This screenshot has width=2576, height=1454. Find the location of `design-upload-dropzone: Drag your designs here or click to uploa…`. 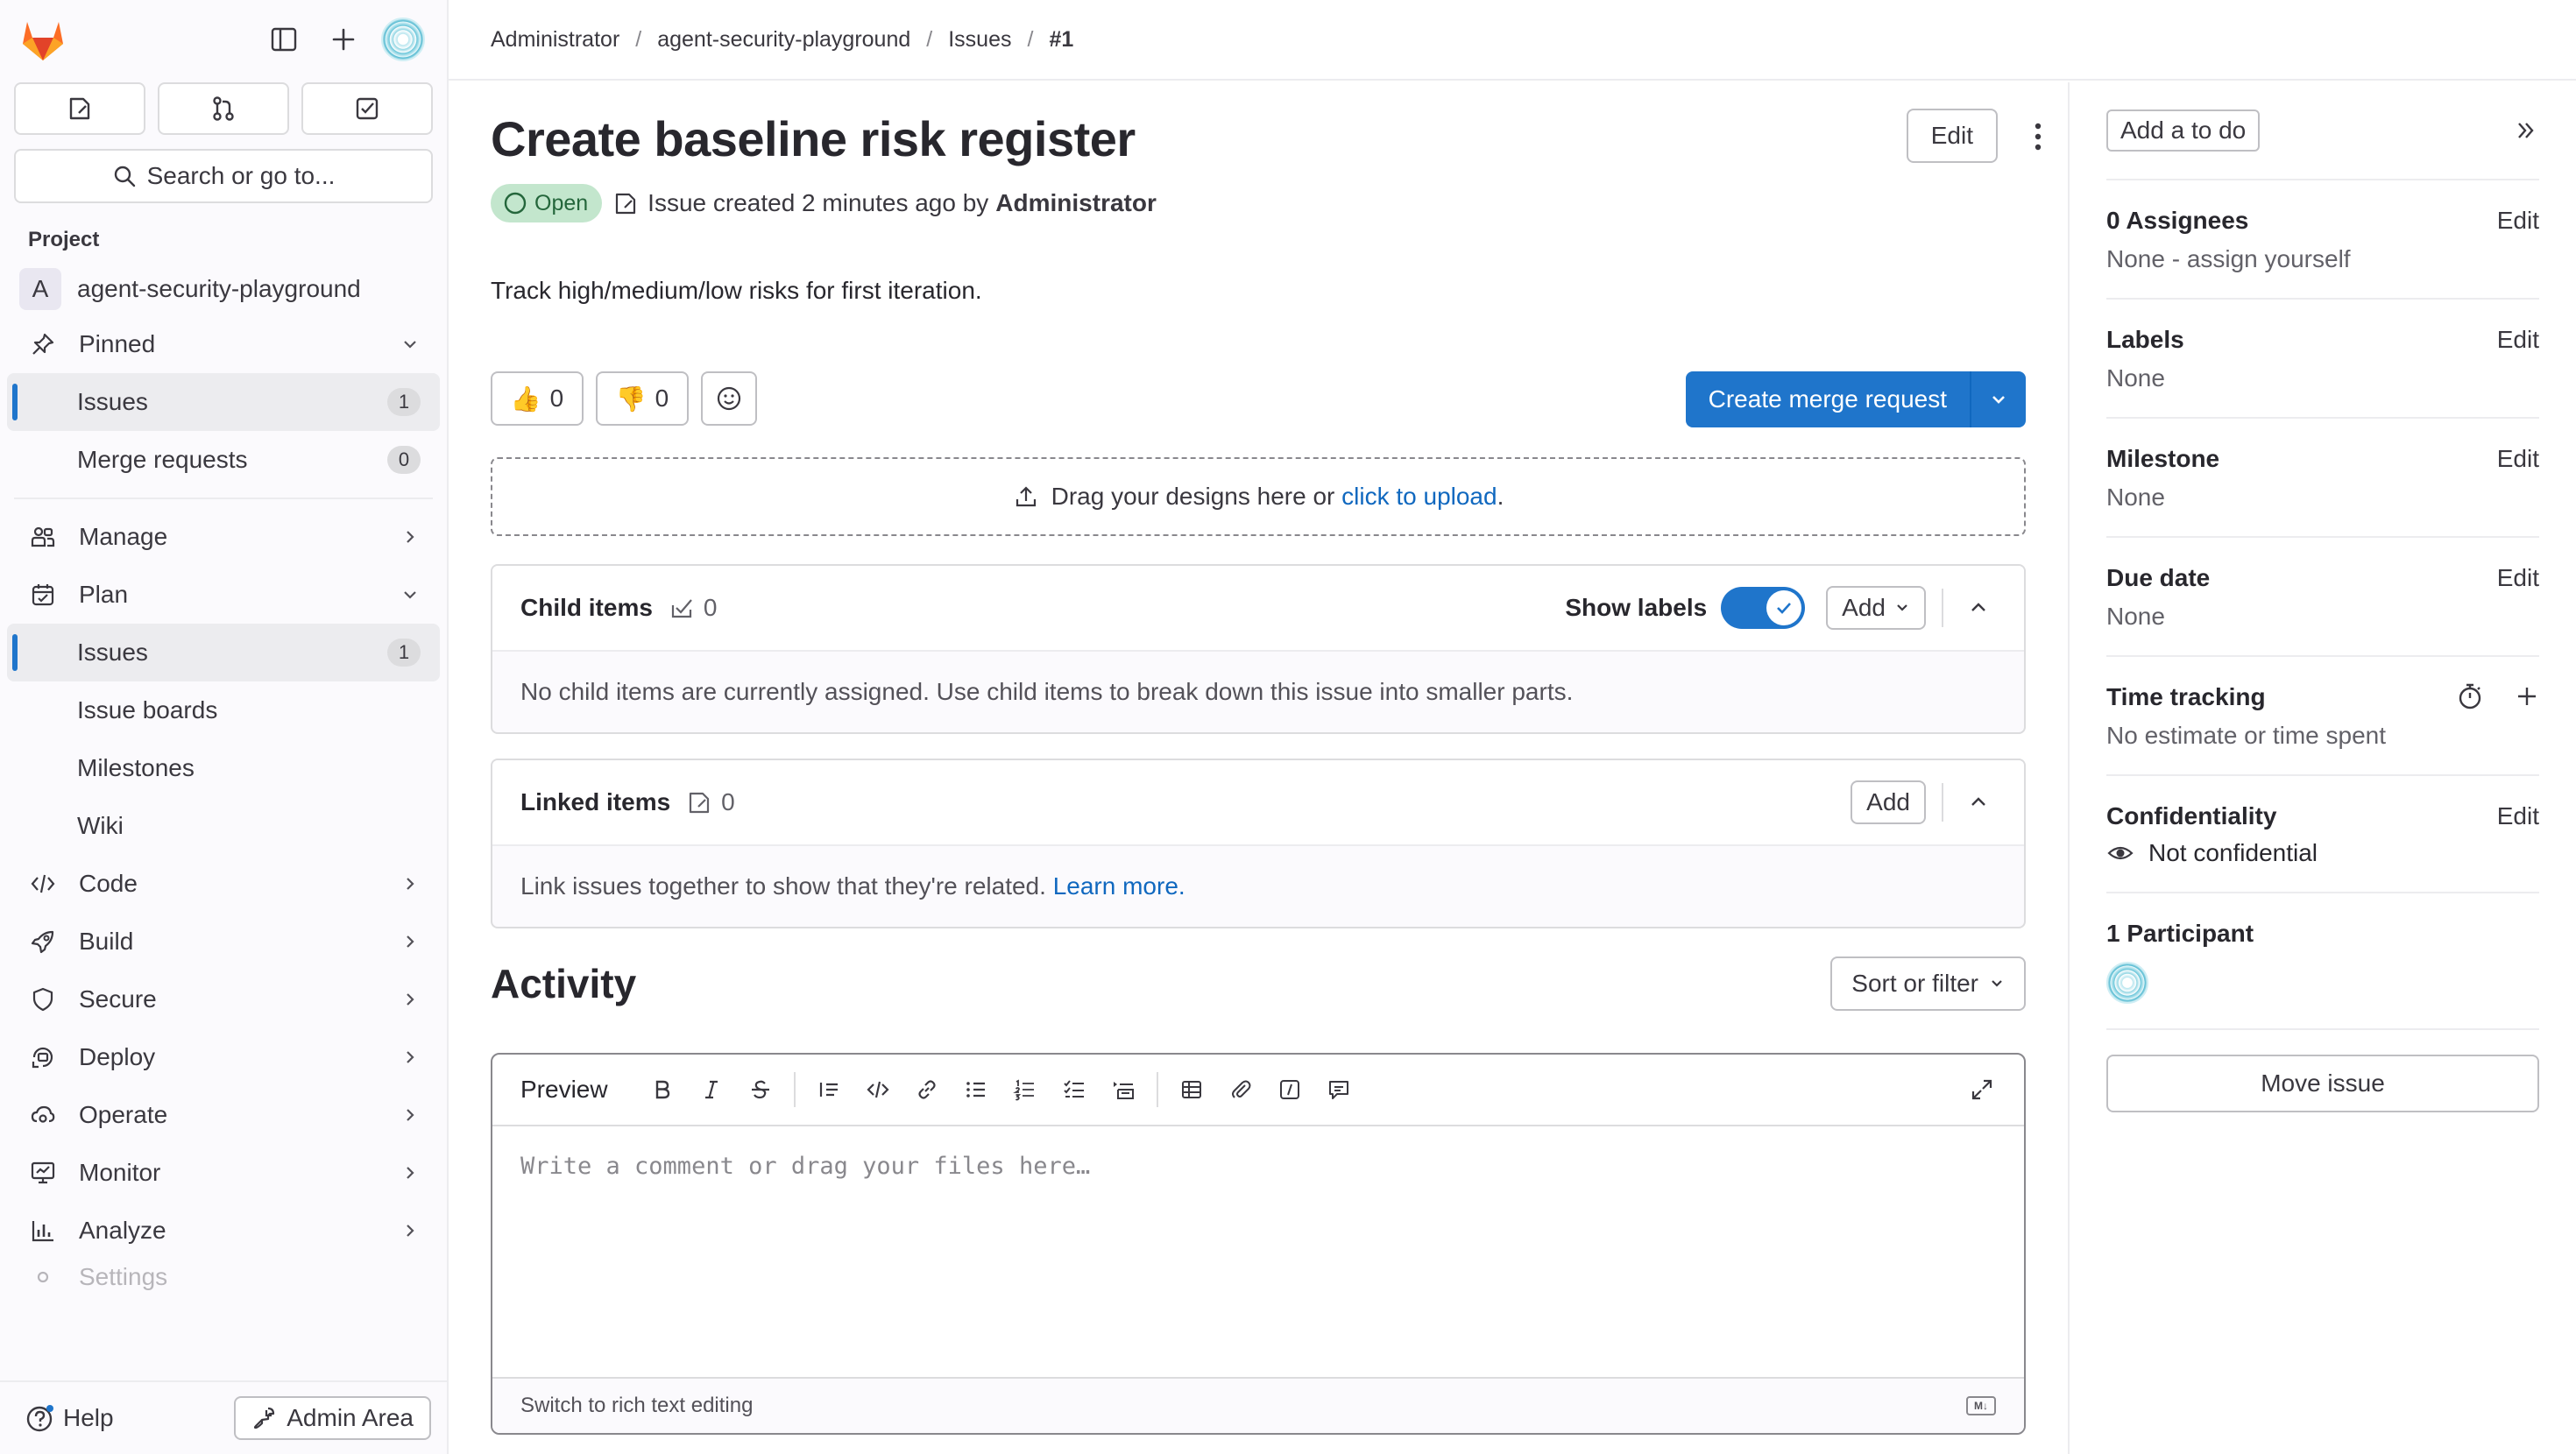

design-upload-dropzone: Drag your designs here or click to uploa… is located at coordinates (1258, 496).